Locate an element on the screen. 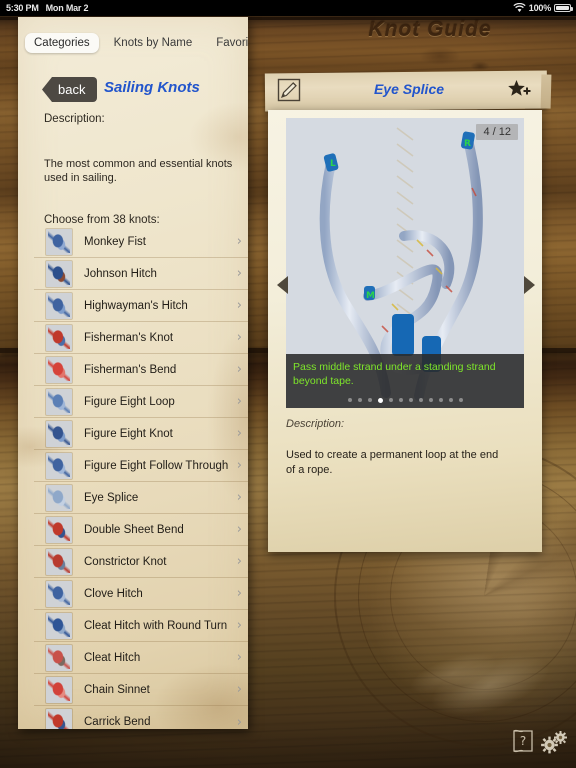  status-right-group: 100% is located at coordinates (543, 8).